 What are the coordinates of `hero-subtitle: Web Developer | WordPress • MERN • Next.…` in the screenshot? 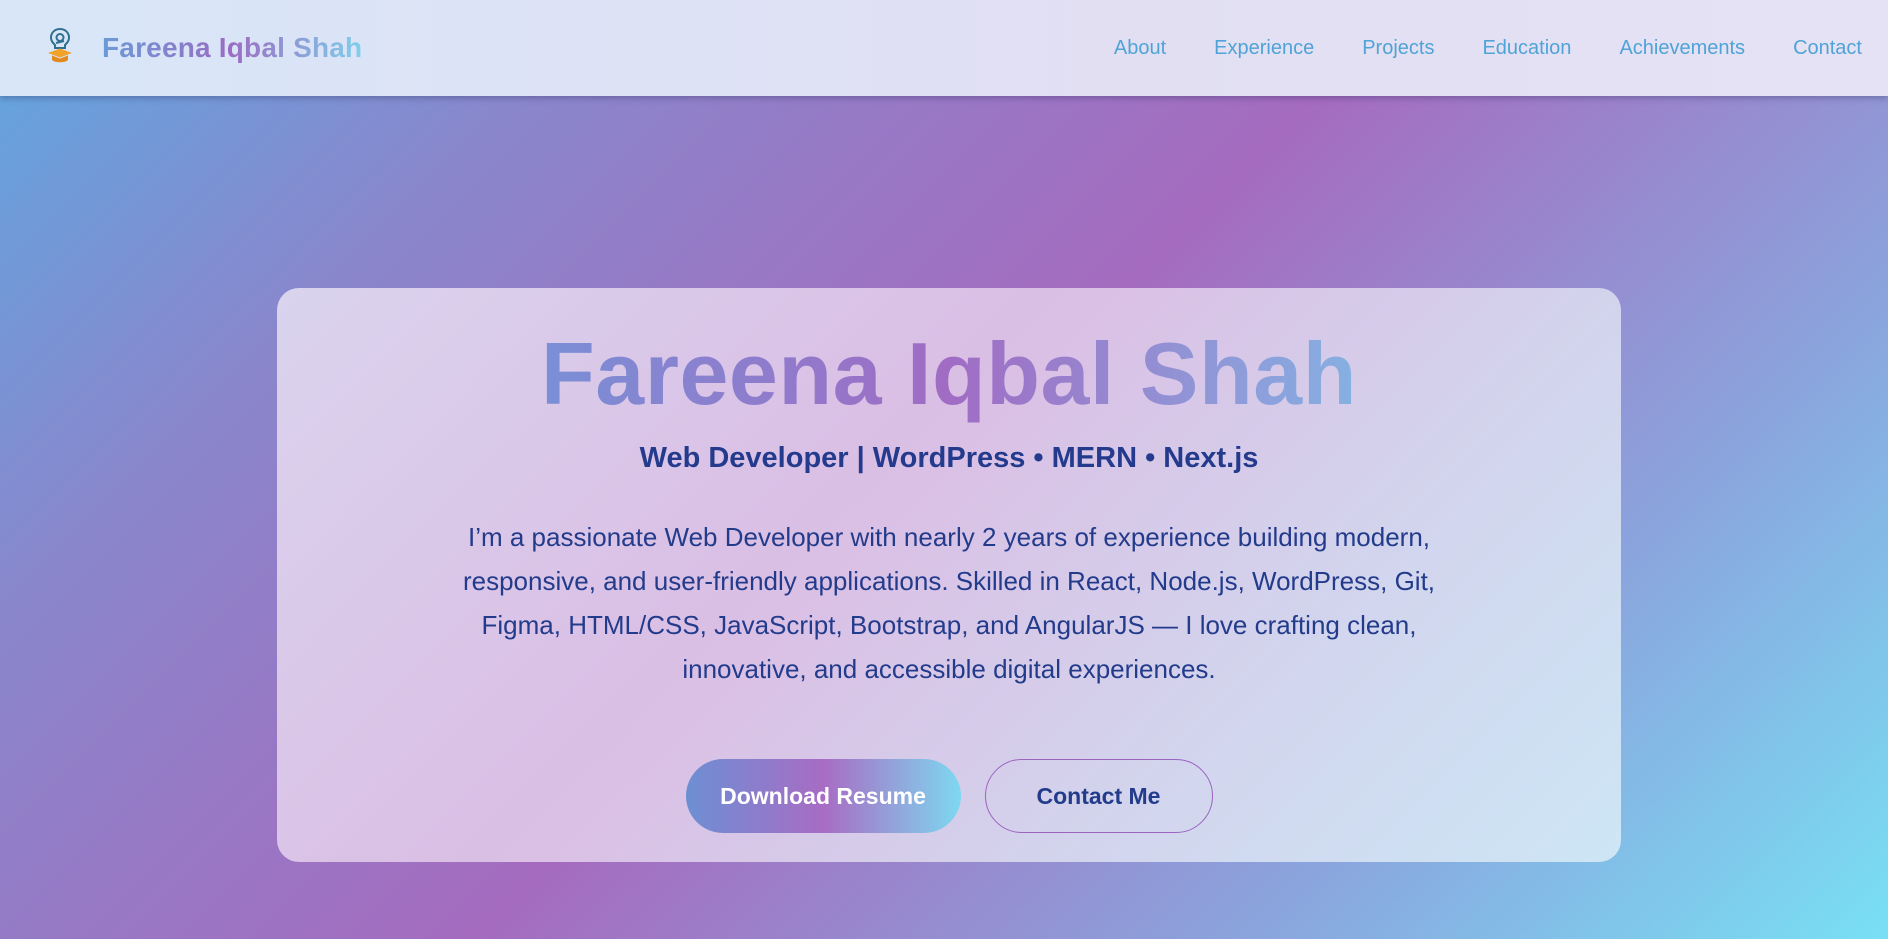 It's located at (949, 458).